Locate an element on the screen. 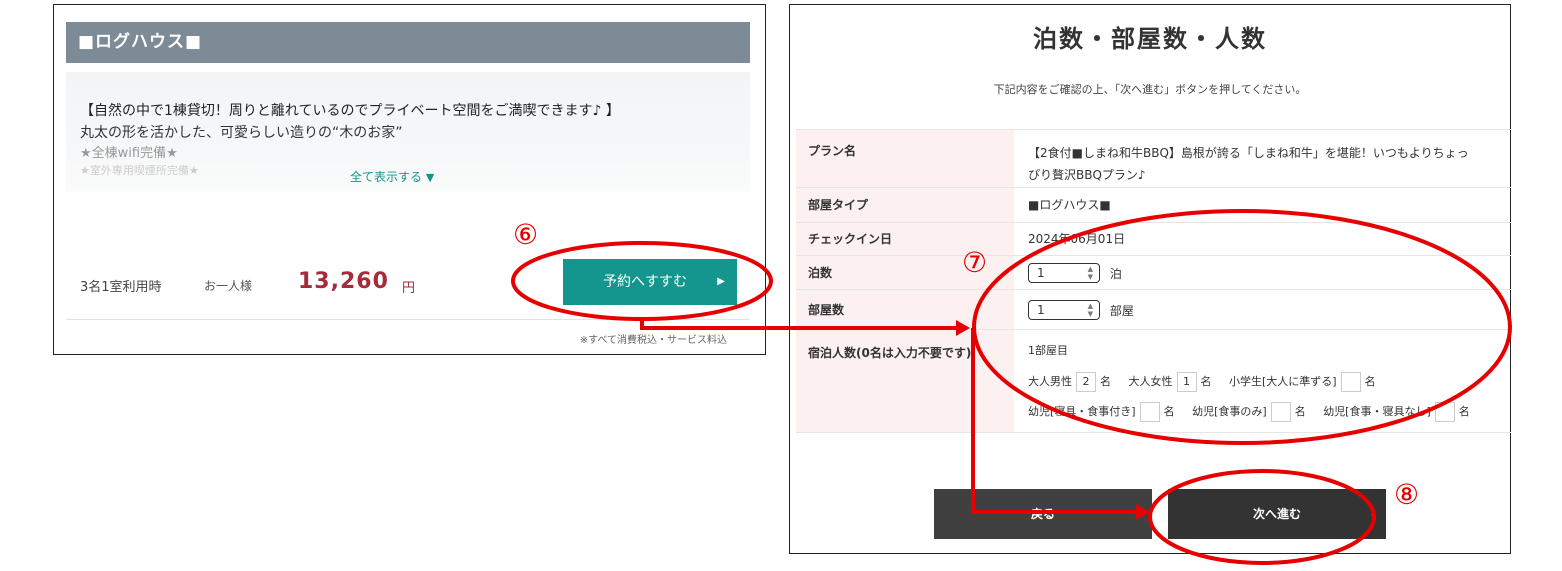  infant-meal-label: 幼児[食事のみ] is located at coordinates (1229, 411).